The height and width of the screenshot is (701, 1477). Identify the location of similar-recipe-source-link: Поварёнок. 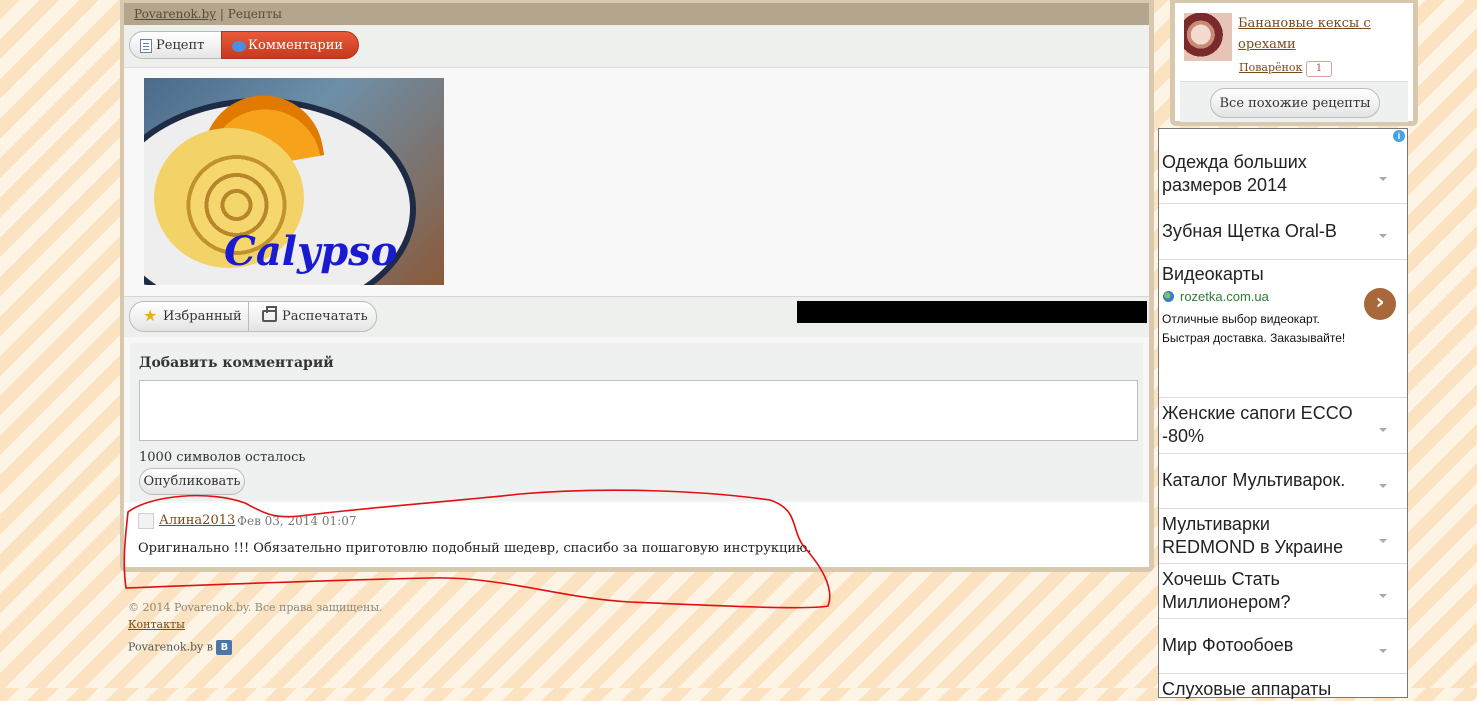
(1270, 67).